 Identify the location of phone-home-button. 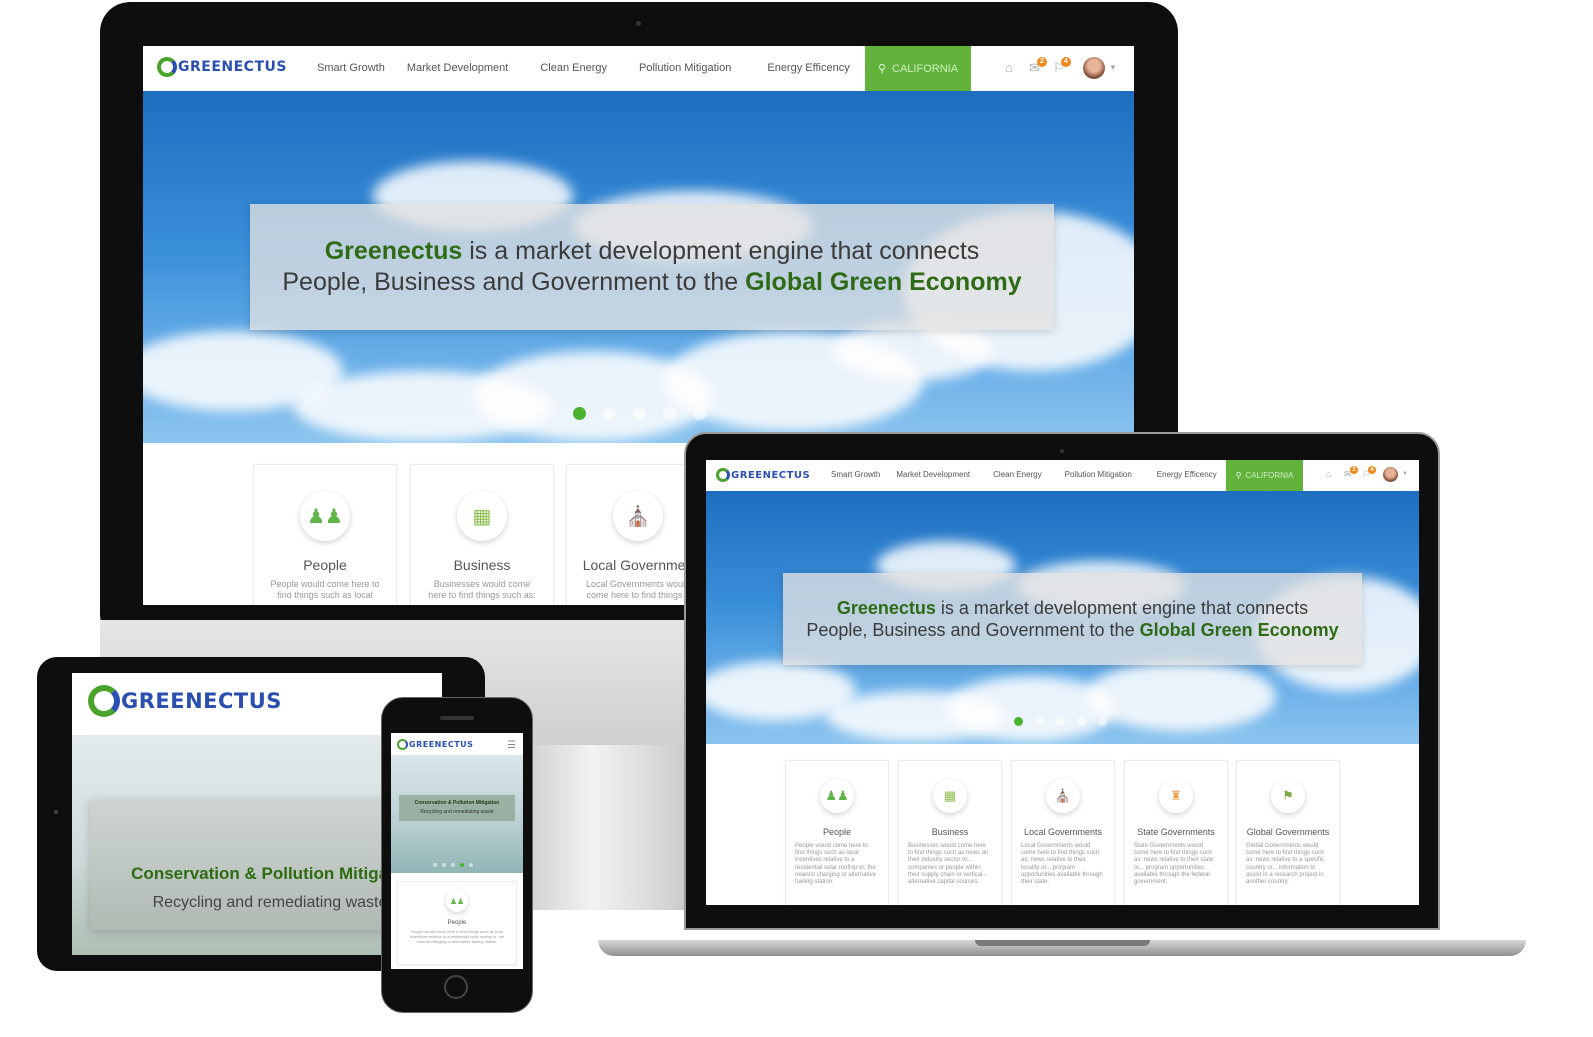
(456, 987).